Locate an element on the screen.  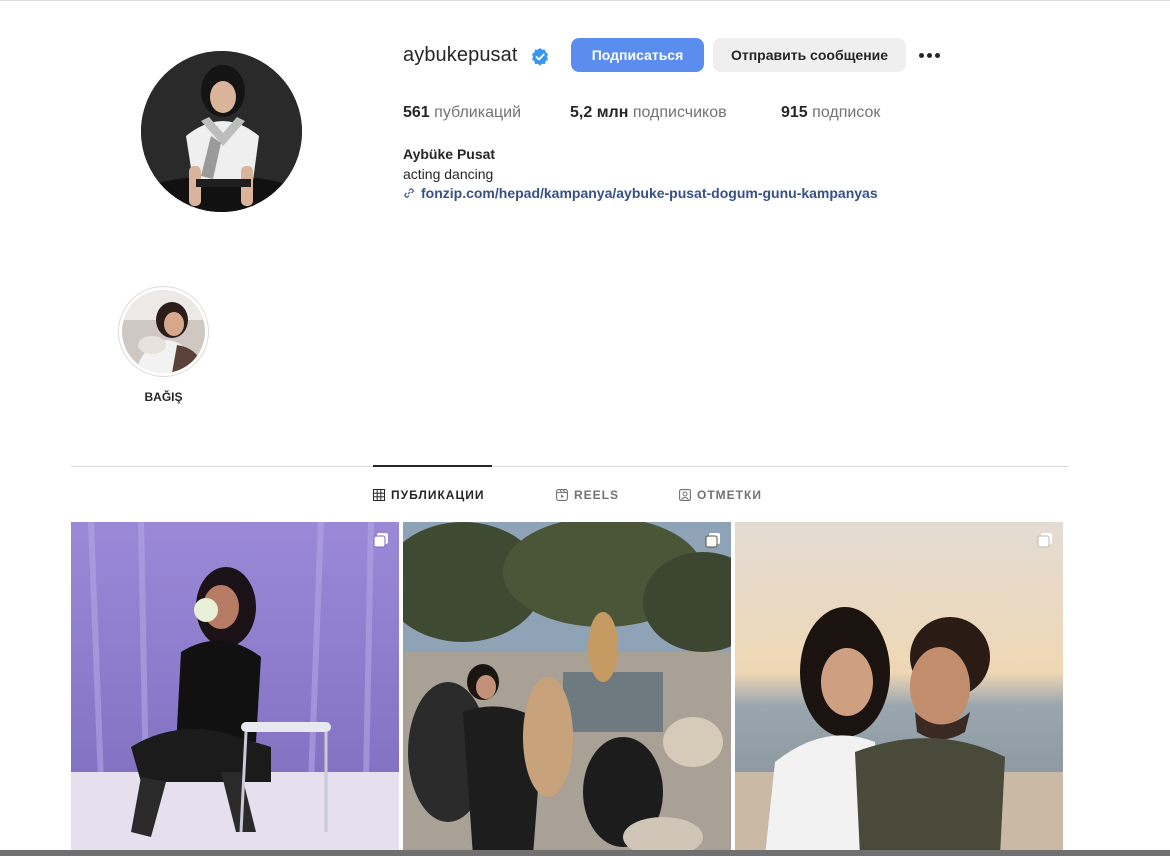
tab-posts: ПУБЛИКАЦИИ is located at coordinates (428, 495).